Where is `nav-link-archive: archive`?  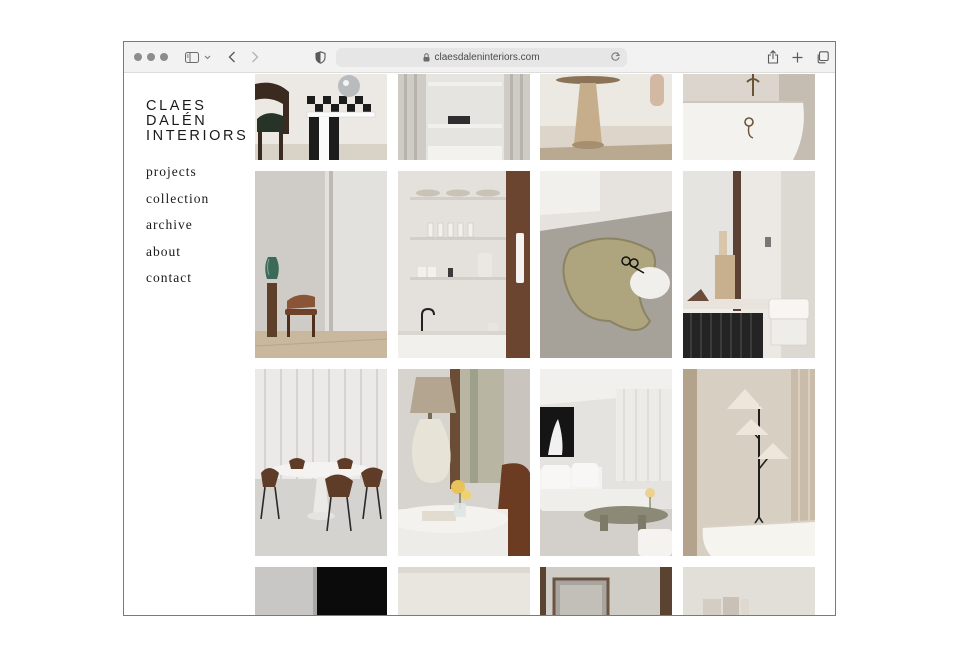 nav-link-archive: archive is located at coordinates (177, 230).